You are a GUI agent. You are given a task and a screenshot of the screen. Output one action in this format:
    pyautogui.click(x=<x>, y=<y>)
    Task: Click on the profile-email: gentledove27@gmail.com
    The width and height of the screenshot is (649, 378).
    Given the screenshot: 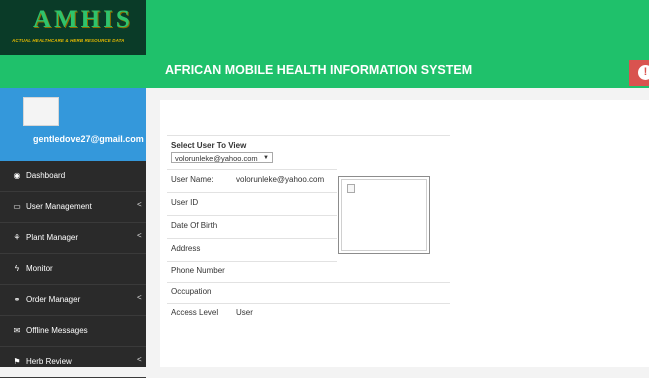 What is the action you would take?
    pyautogui.click(x=88, y=139)
    